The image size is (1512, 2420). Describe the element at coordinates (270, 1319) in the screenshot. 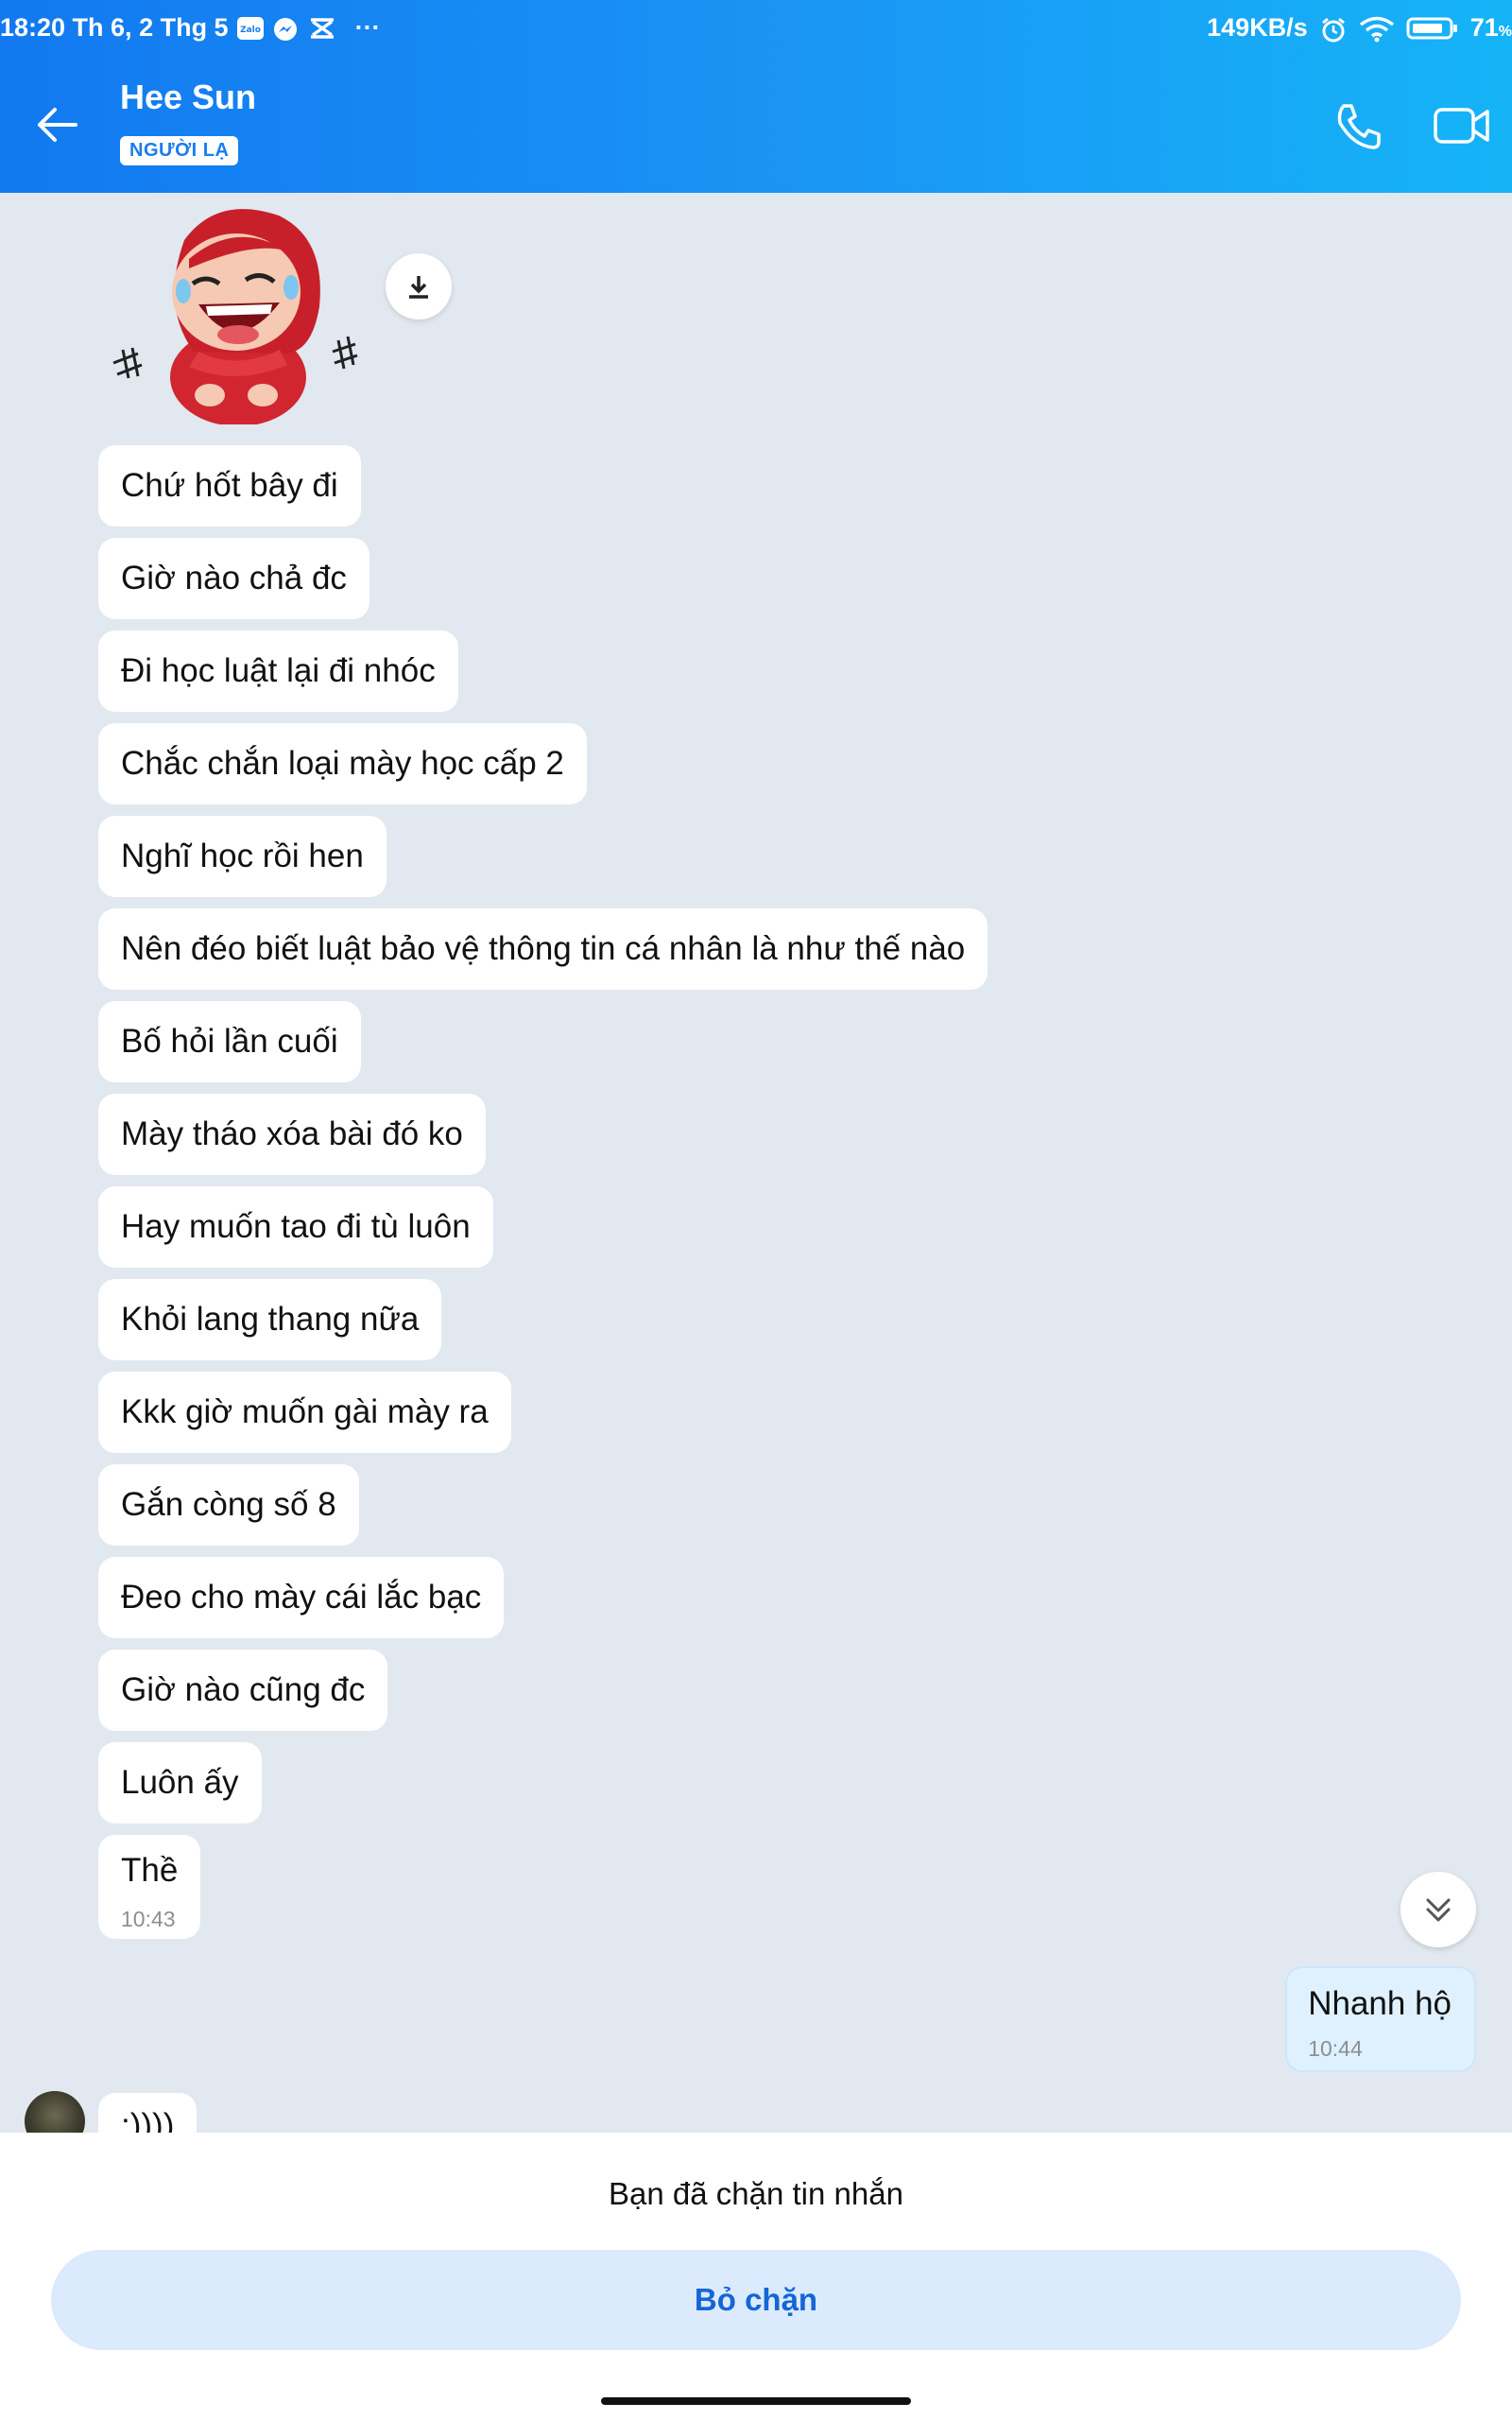

I see `incoming-message: Khỏi lang thang nữa` at that location.